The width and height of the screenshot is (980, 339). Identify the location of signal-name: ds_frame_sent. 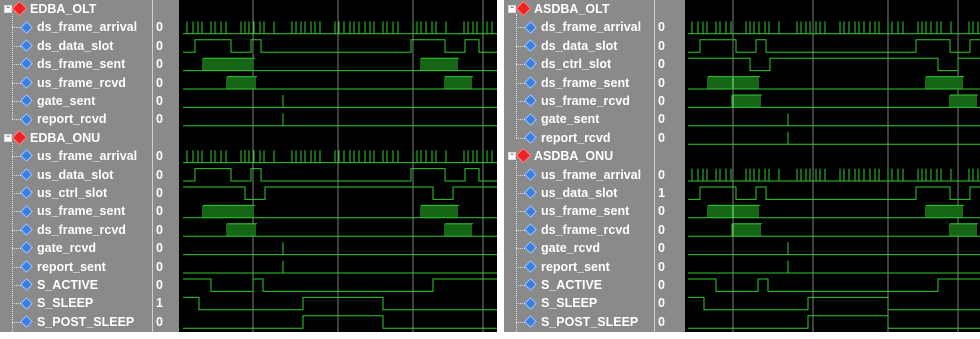
(81, 64).